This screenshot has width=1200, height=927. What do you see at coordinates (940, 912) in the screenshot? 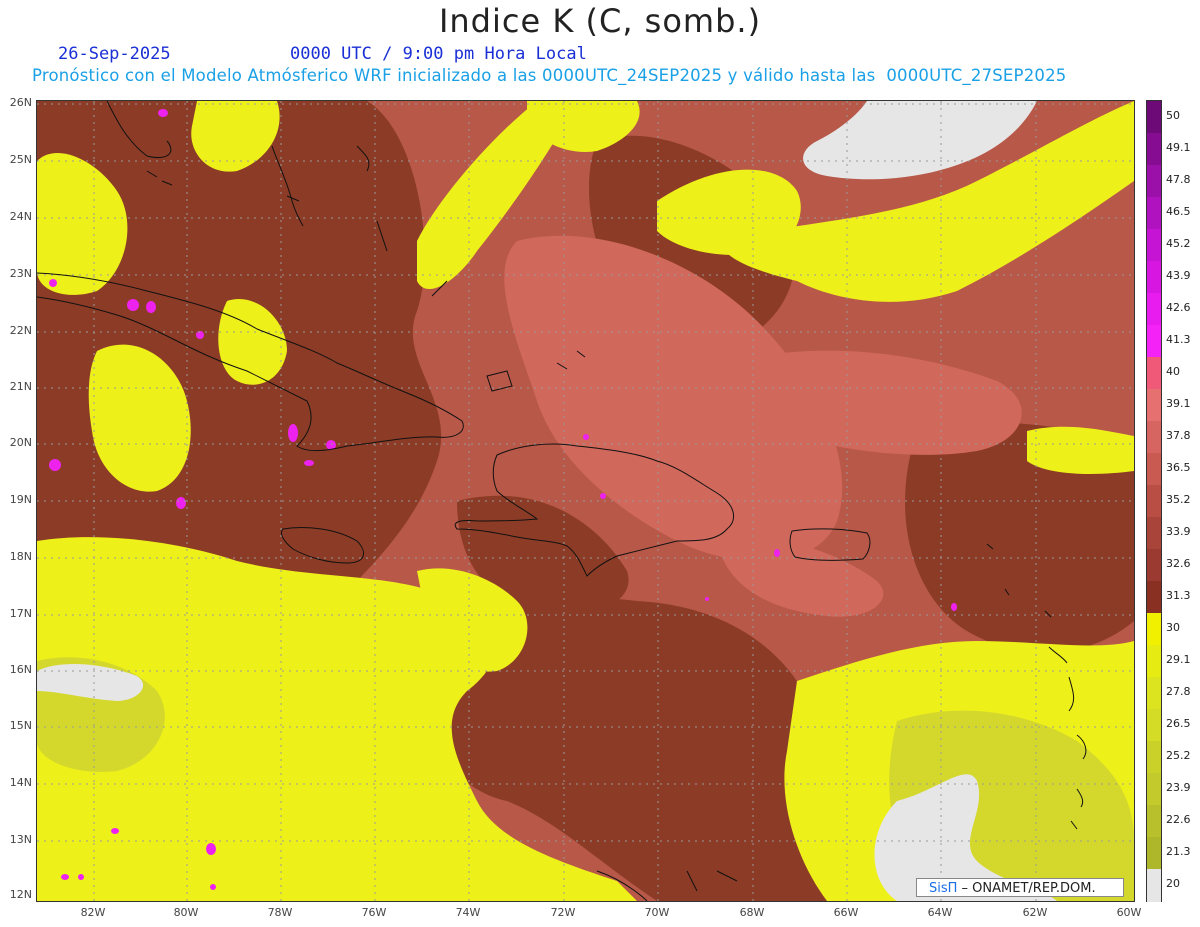
I see `lon-label: 64W` at bounding box center [940, 912].